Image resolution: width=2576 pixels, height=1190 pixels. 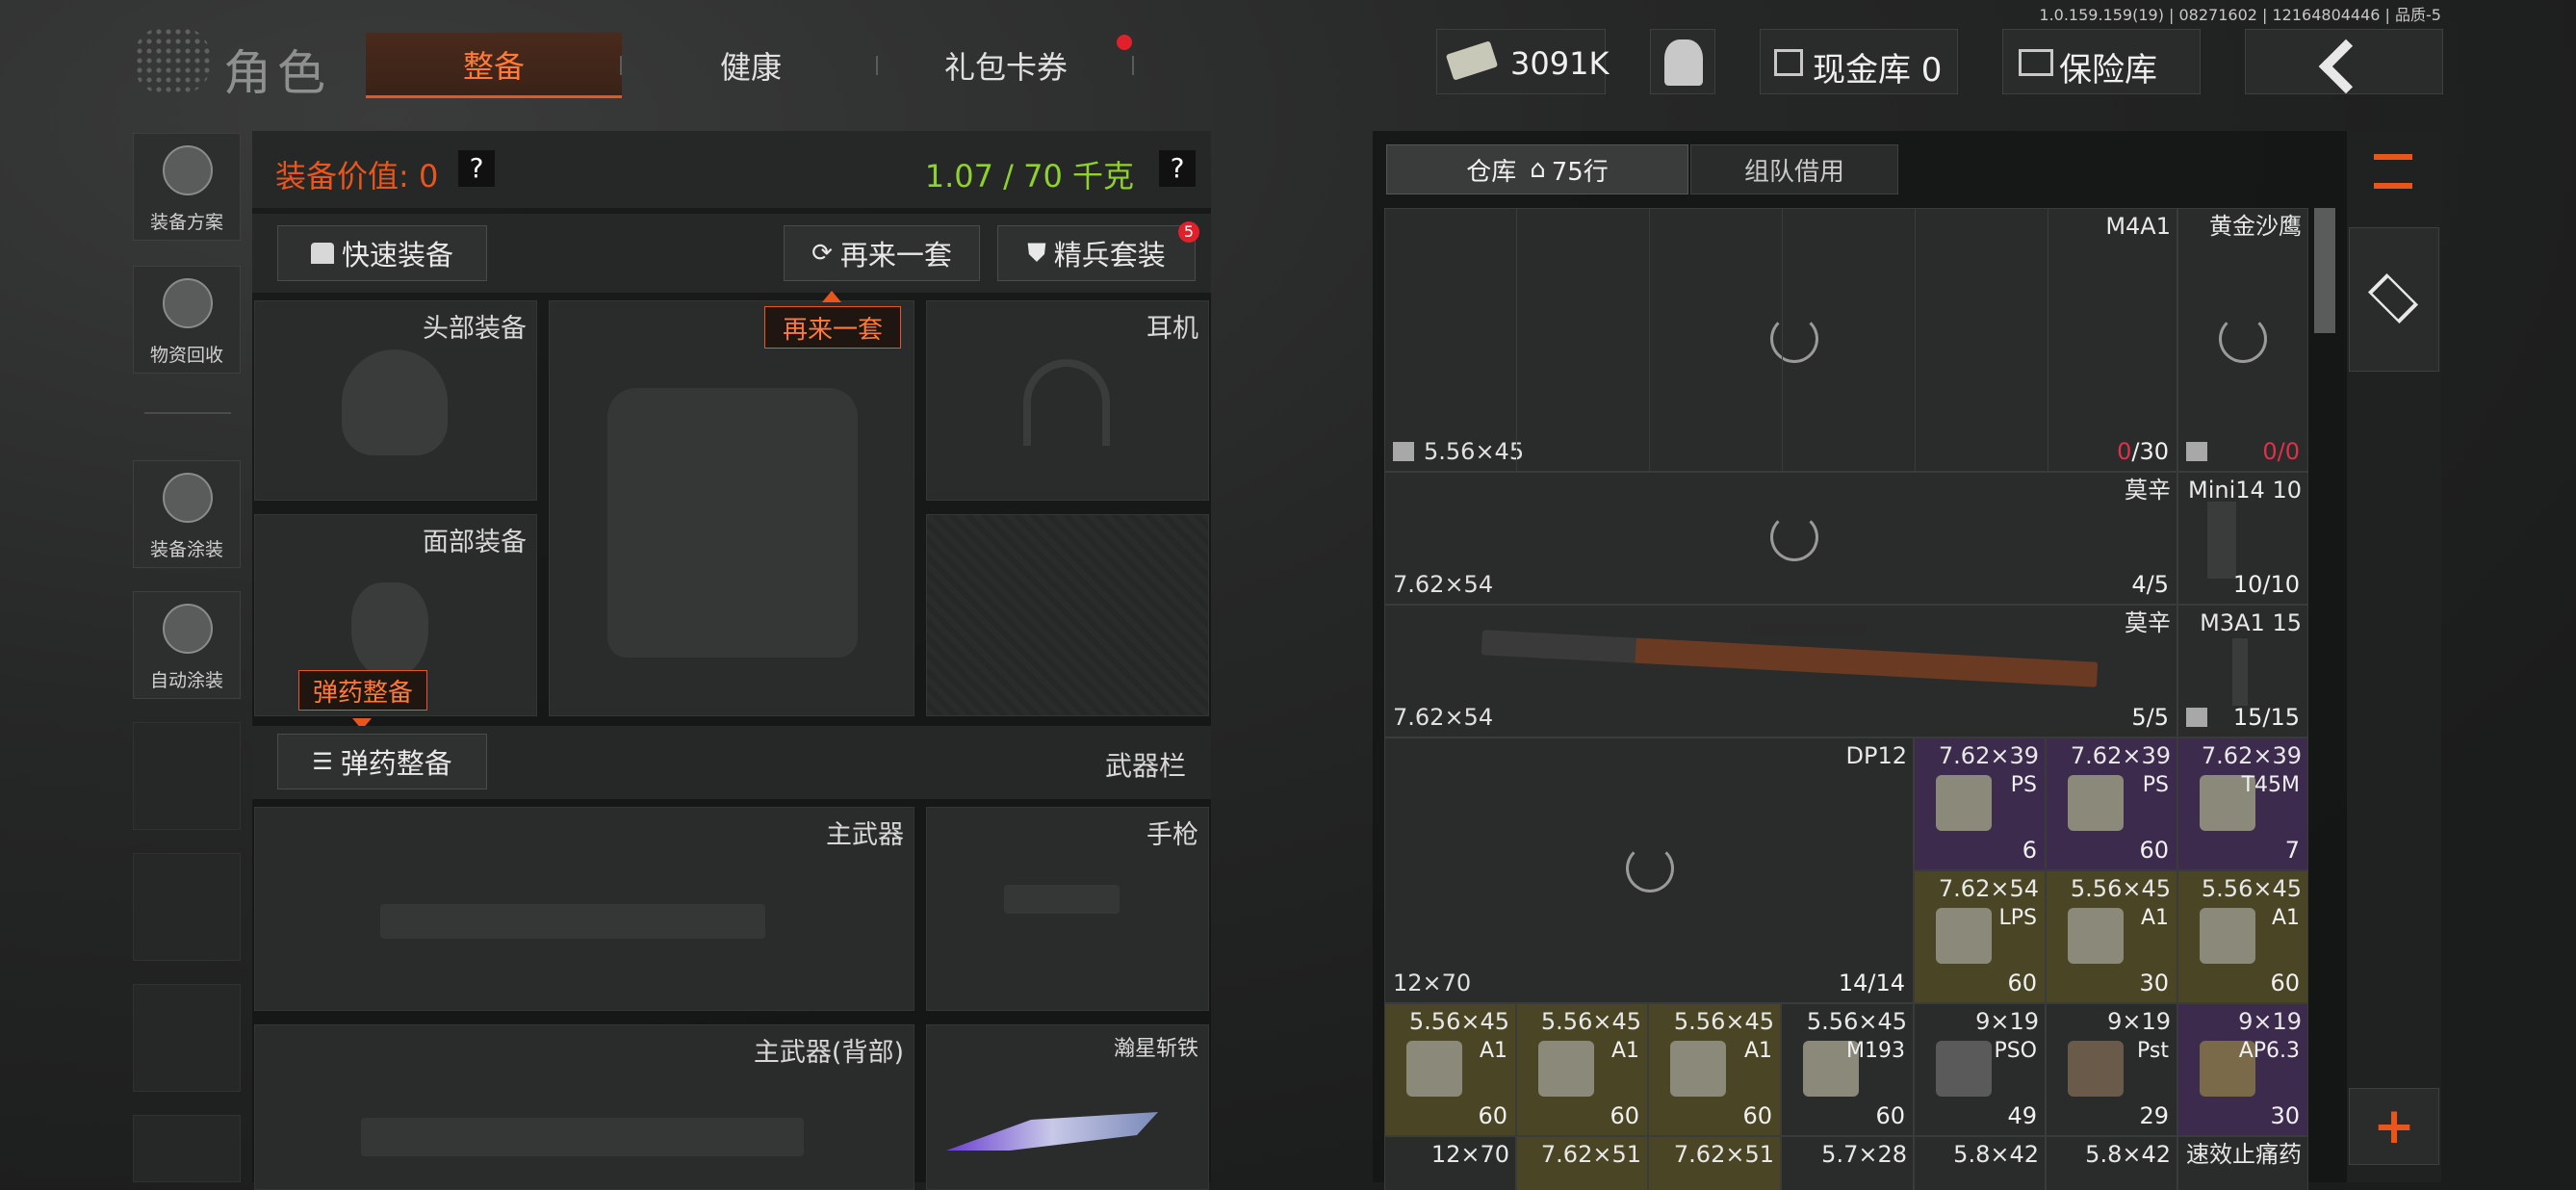 I want to click on ammo-icon: ☰, so click(x=322, y=762).